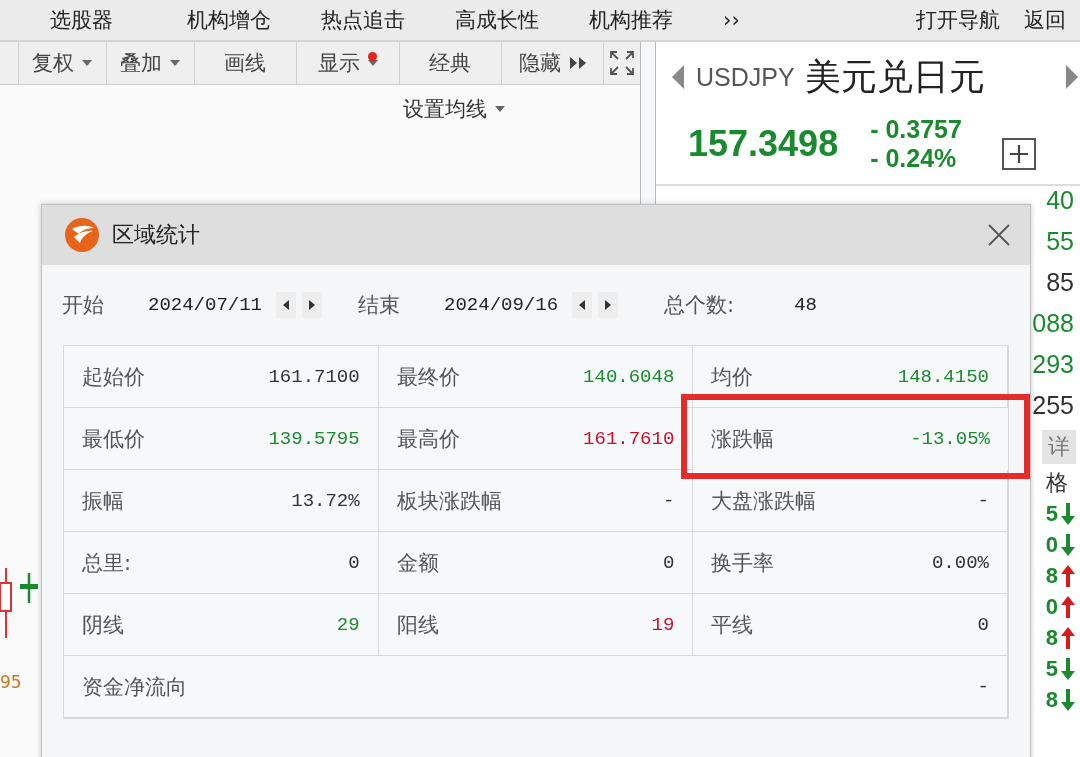 Image resolution: width=1080 pixels, height=757 pixels. I want to click on stat-label: 最高价, so click(428, 439).